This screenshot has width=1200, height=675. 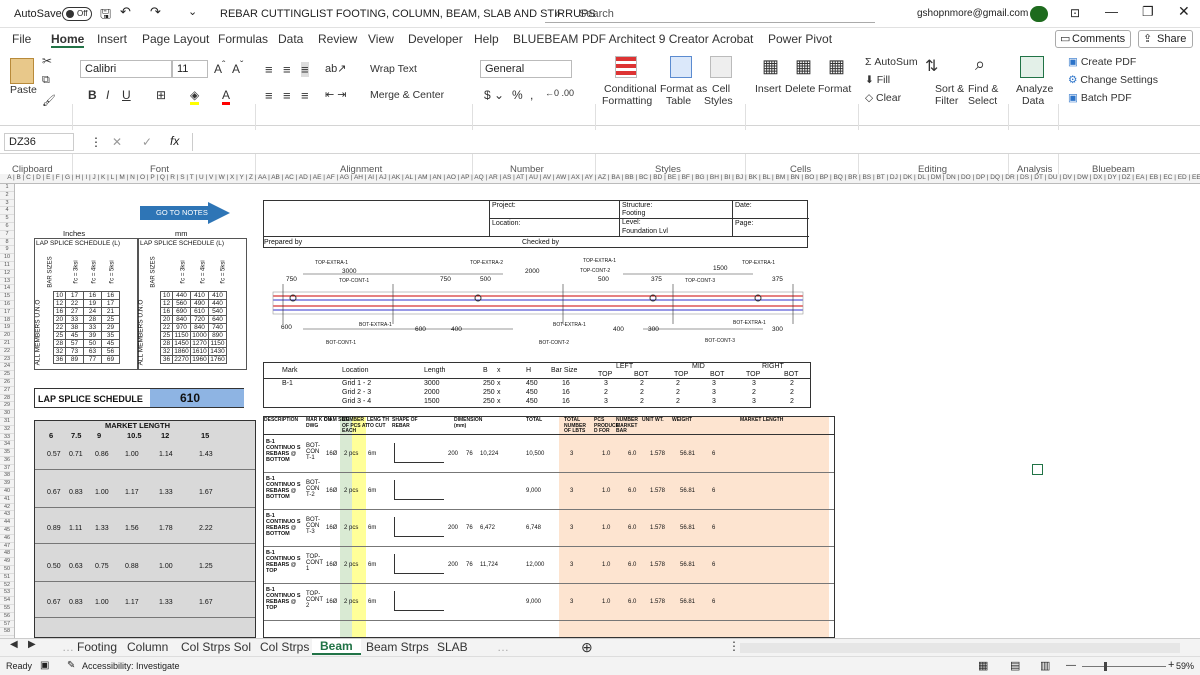 I want to click on row-header: 50, so click(x=7, y=570).